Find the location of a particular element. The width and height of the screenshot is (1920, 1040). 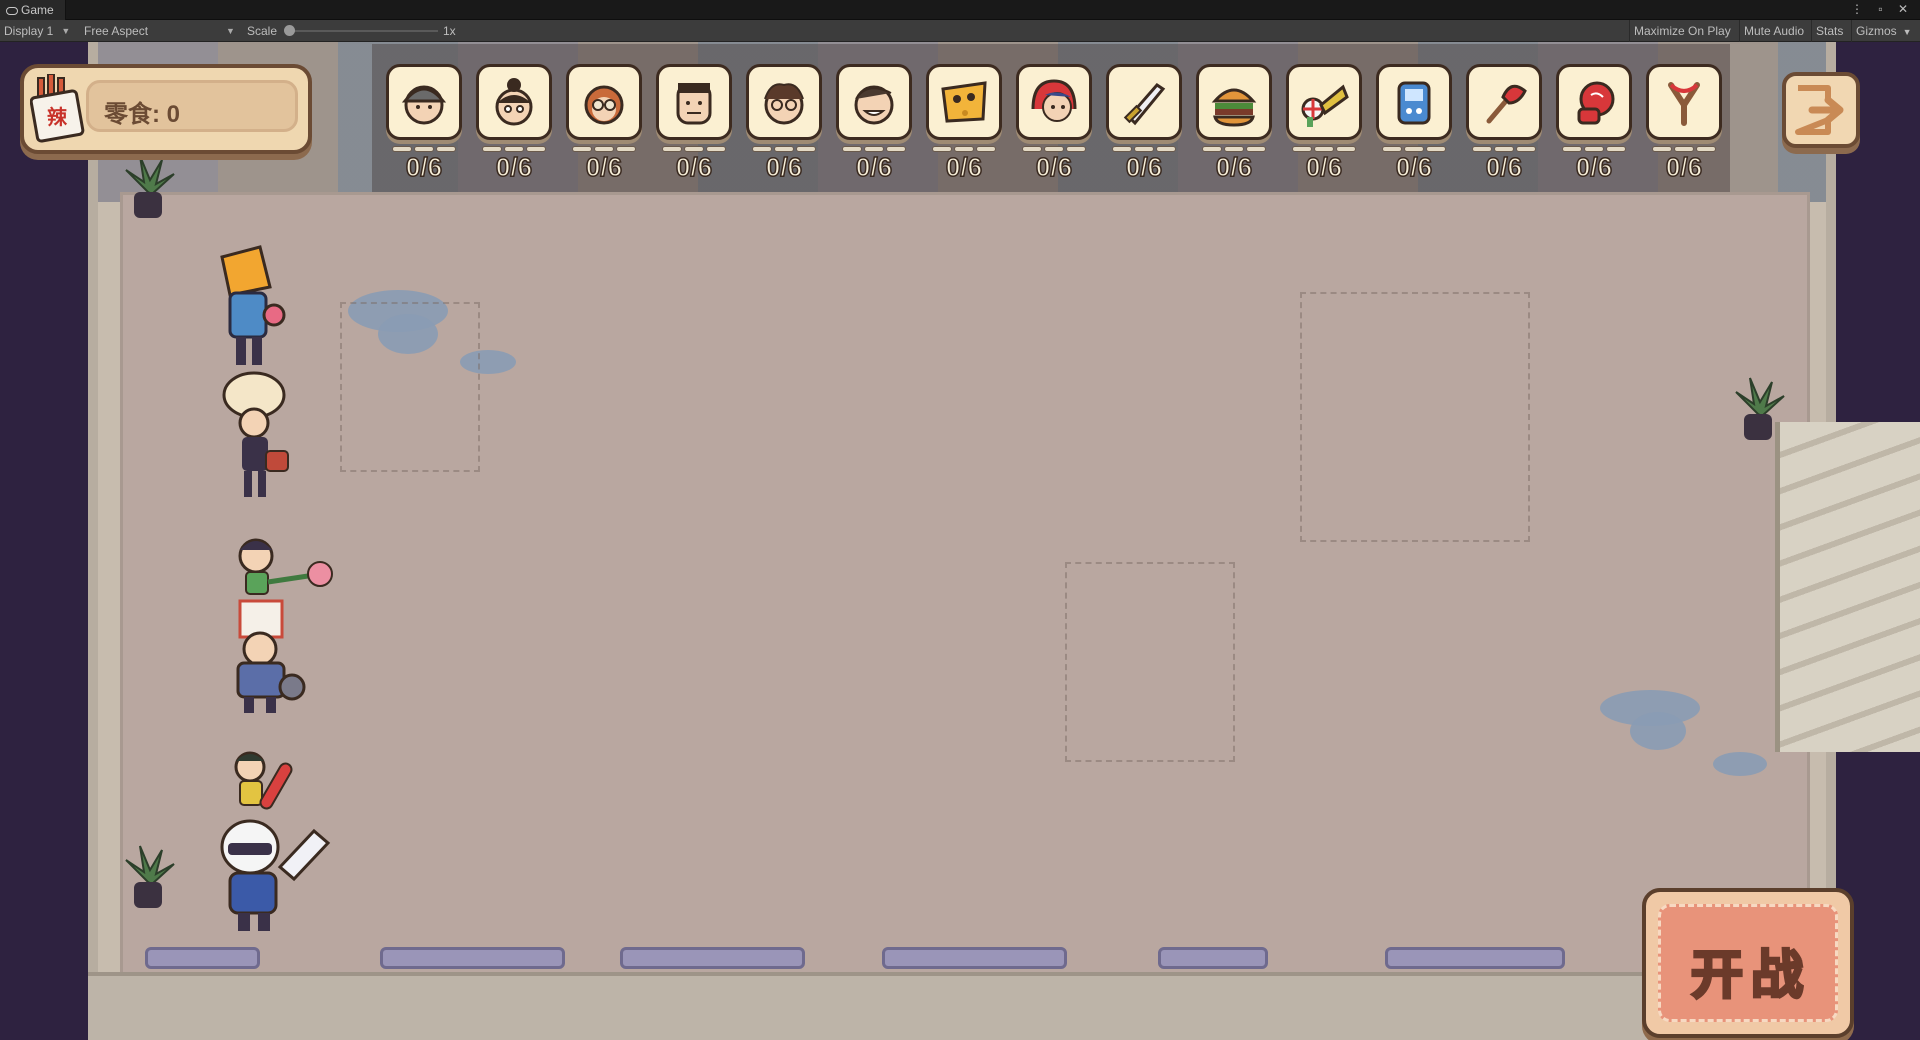

plunger-icon is located at coordinates (1506, 104).